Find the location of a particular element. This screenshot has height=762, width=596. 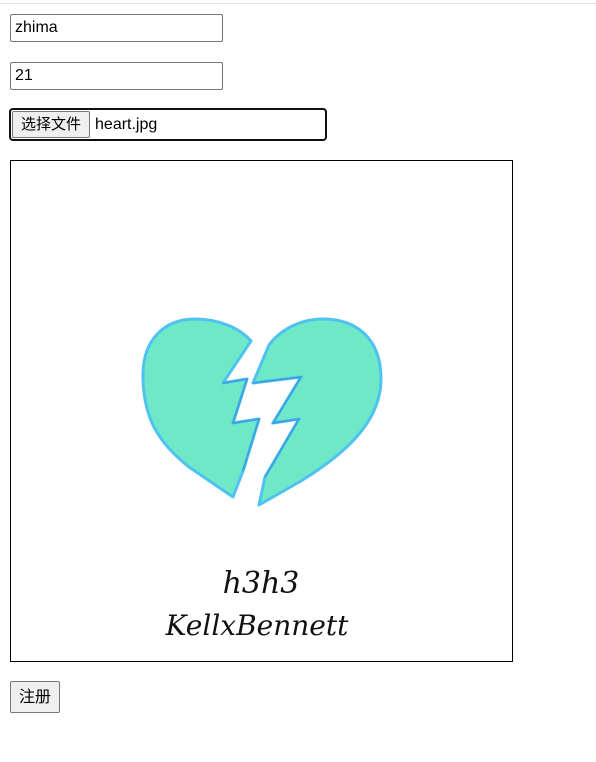

selected-file-name: heart.jpg is located at coordinates (126, 124).